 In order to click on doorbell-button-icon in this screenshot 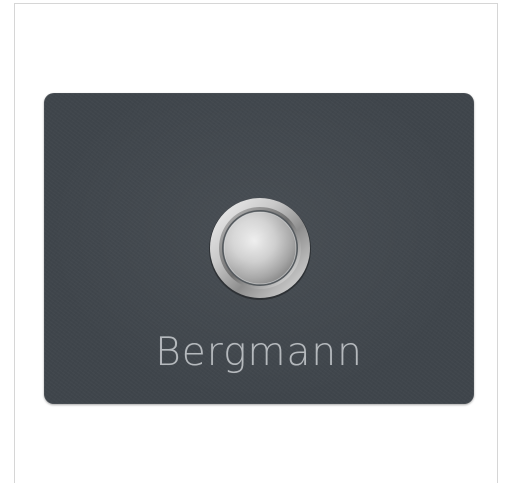, I will do `click(260, 249)`.